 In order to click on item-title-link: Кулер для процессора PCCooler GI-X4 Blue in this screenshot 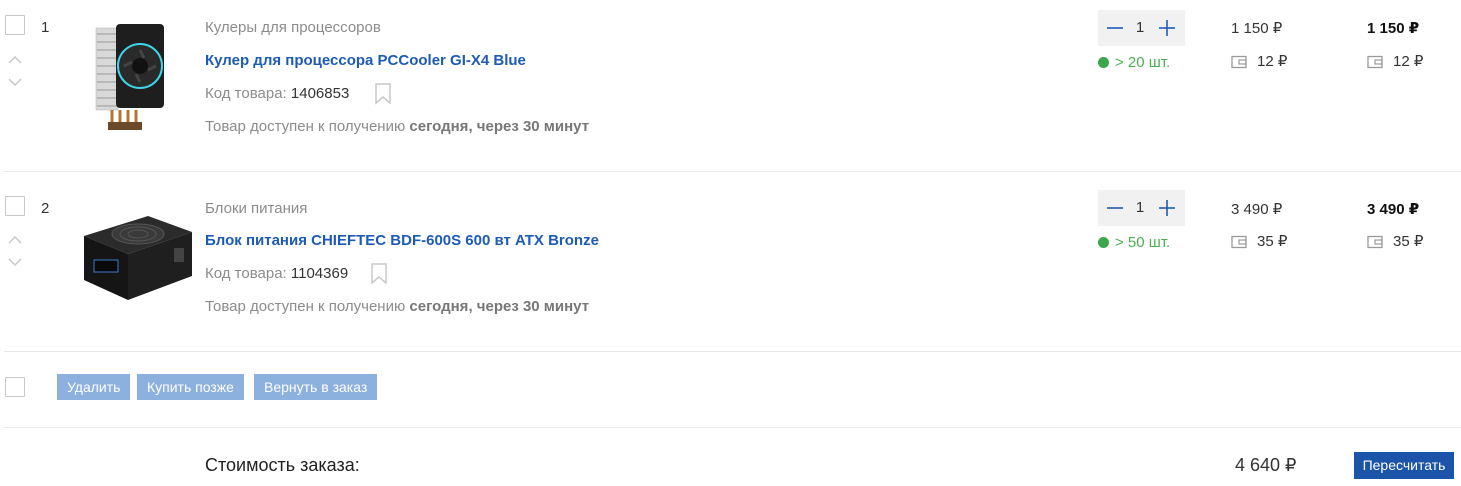, I will do `click(365, 60)`.